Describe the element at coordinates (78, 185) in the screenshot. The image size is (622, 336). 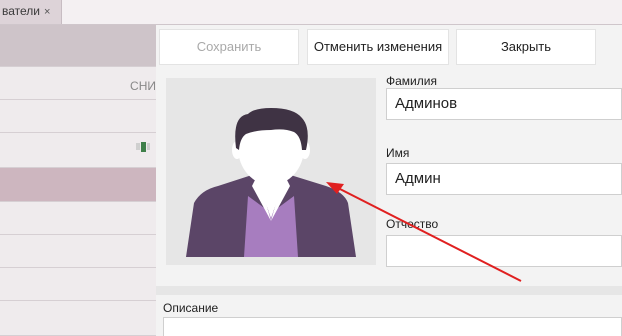
I see `table-row-selected` at that location.